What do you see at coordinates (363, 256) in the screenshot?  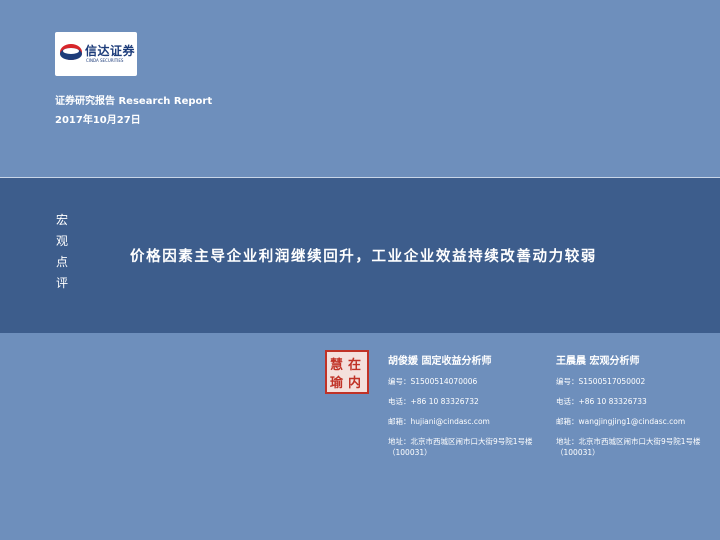 I see `report-headline: 价格因素主导企业利润继续回升，工业企业效益持续改善动力较弱` at bounding box center [363, 256].